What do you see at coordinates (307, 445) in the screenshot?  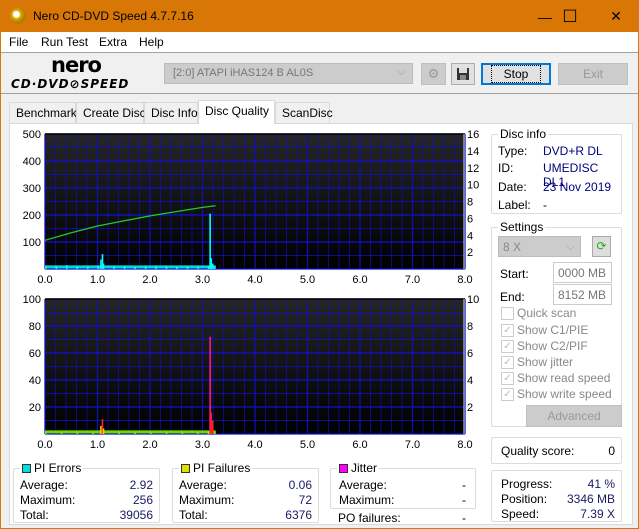 I see `c2-x-tick-label: 5.0` at bounding box center [307, 445].